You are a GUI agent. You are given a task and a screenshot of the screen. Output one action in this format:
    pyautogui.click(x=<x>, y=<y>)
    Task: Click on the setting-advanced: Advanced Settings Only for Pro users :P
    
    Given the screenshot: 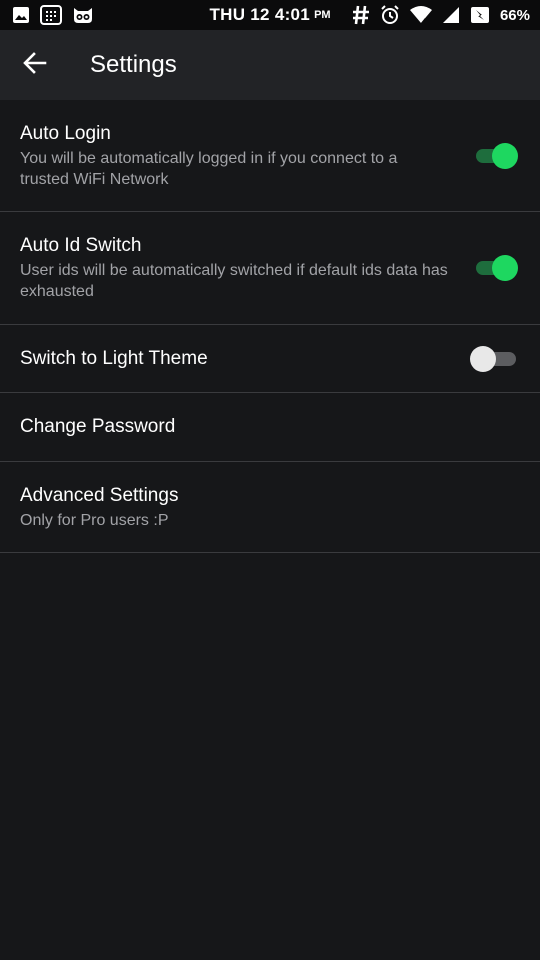 What is the action you would take?
    pyautogui.click(x=270, y=507)
    